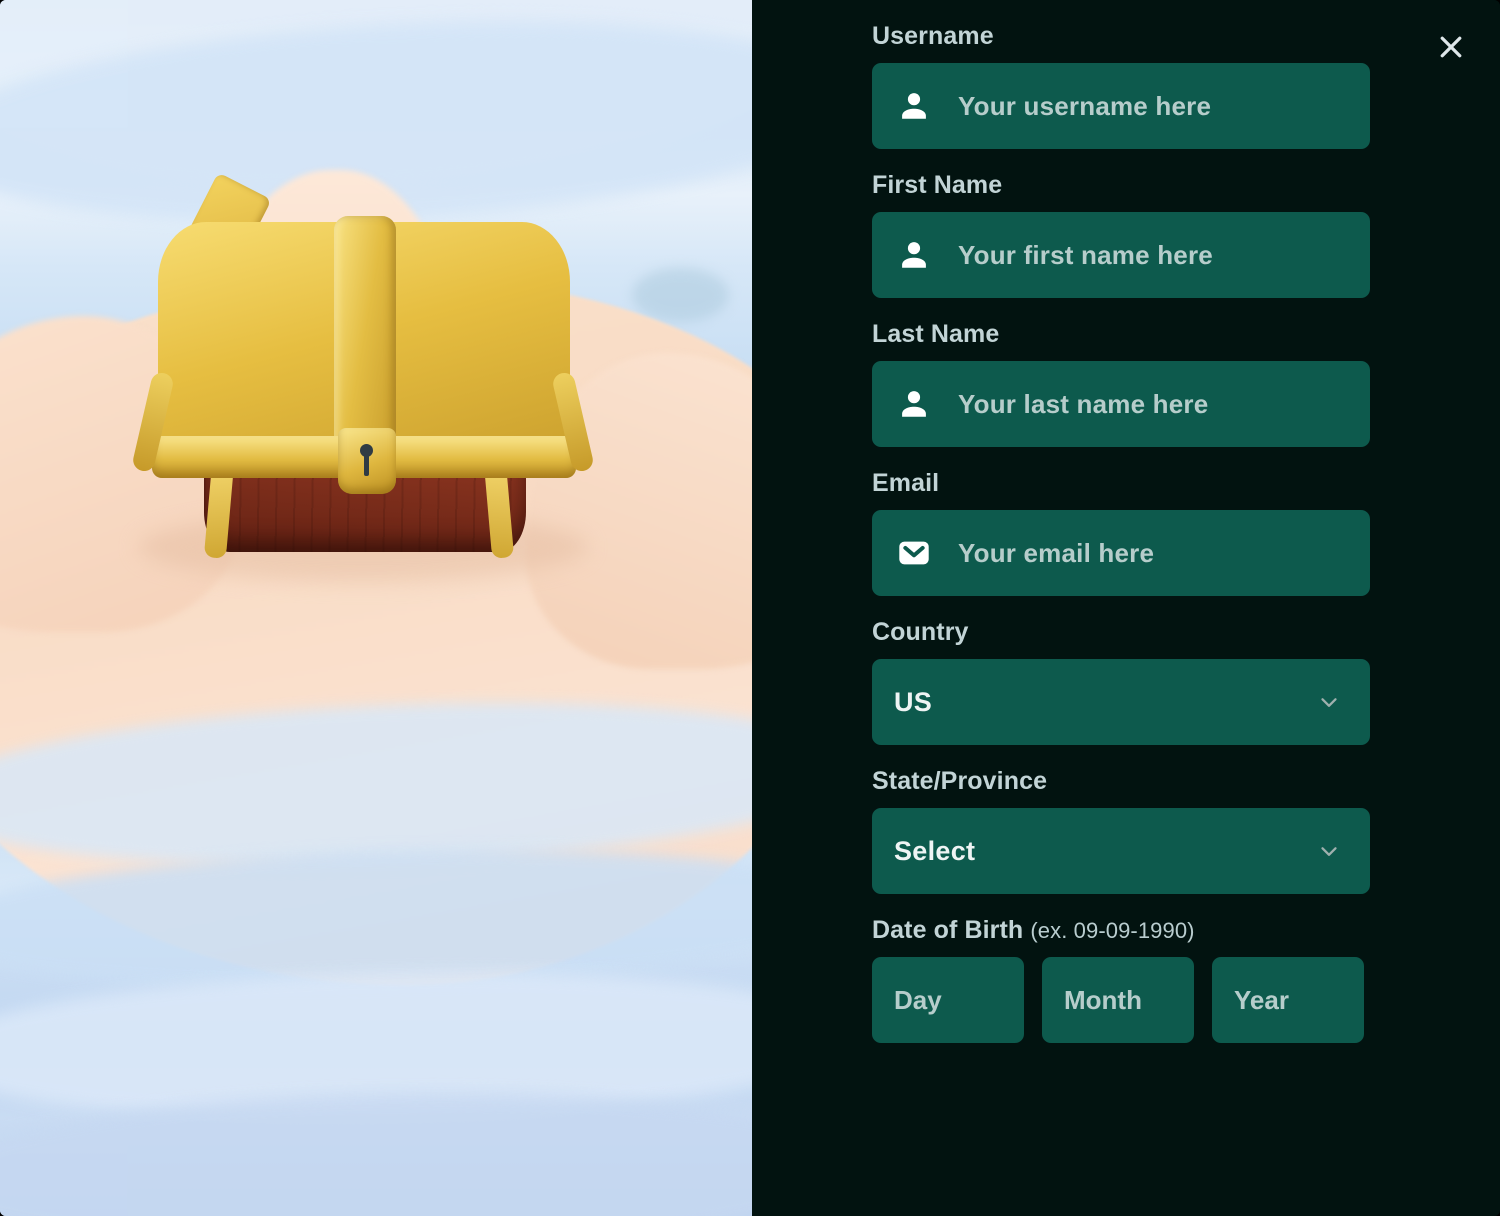 The height and width of the screenshot is (1216, 1500). Describe the element at coordinates (918, 999) in the screenshot. I see `dob-day-label: Day` at that location.